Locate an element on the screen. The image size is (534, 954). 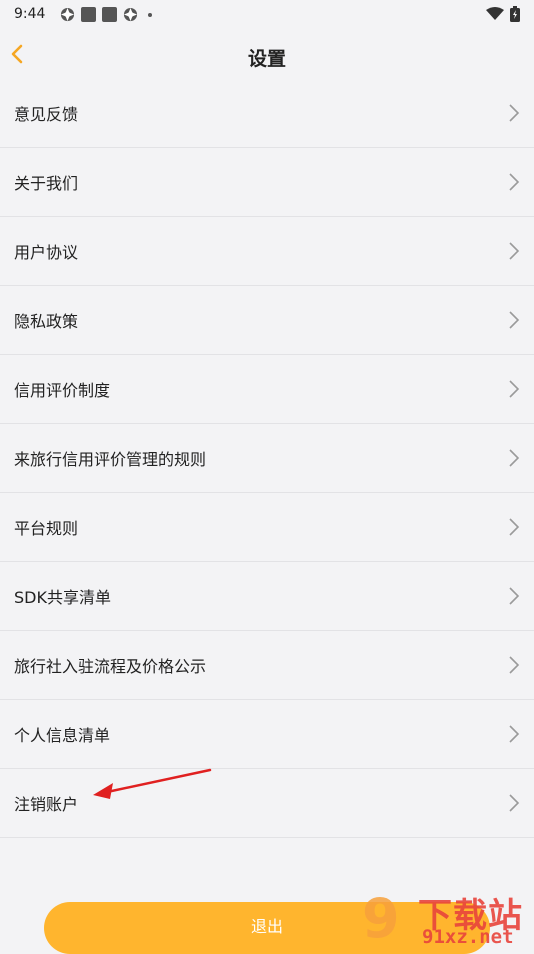
menu-item-label: 用户协议 is located at coordinates (46, 252).